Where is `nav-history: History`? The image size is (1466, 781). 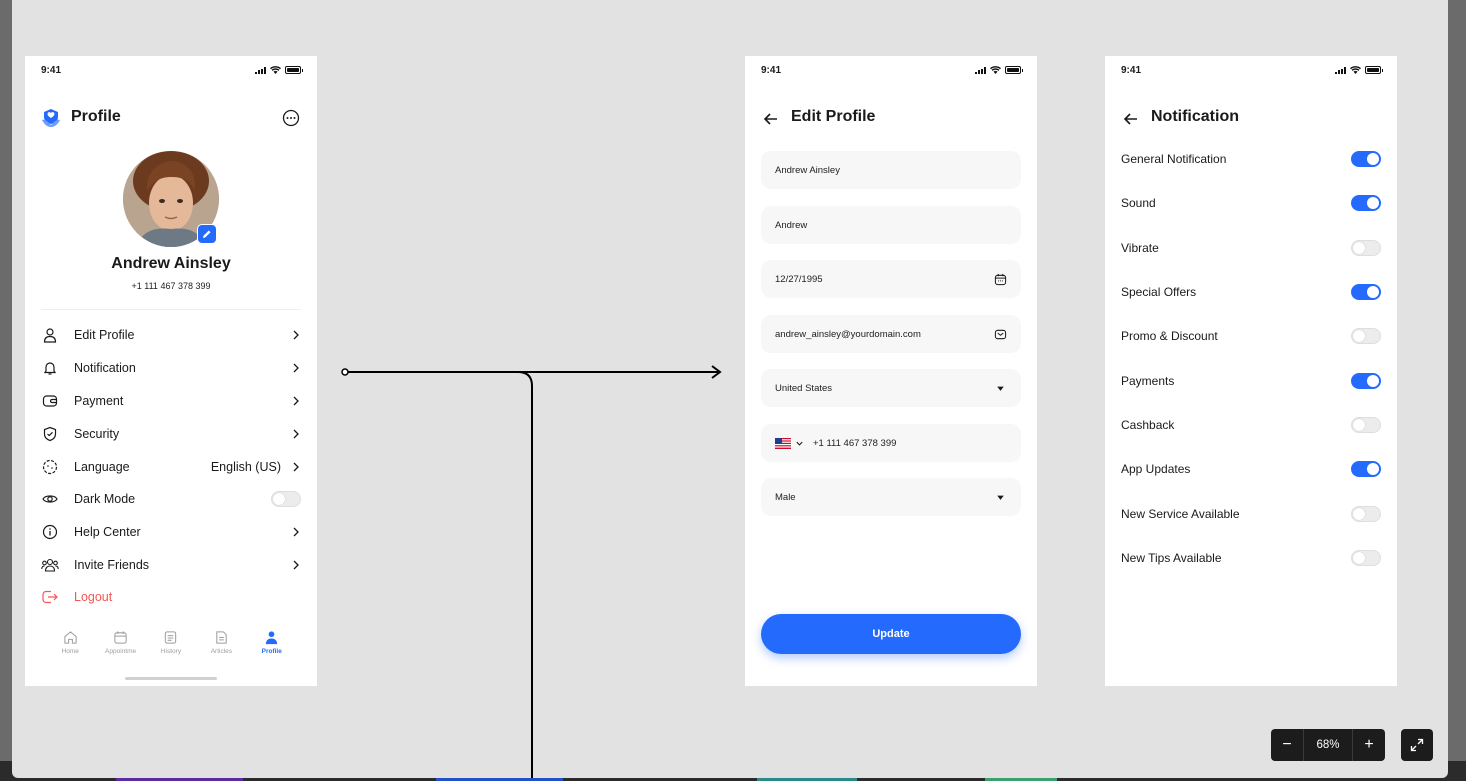 nav-history: History is located at coordinates (171, 650).